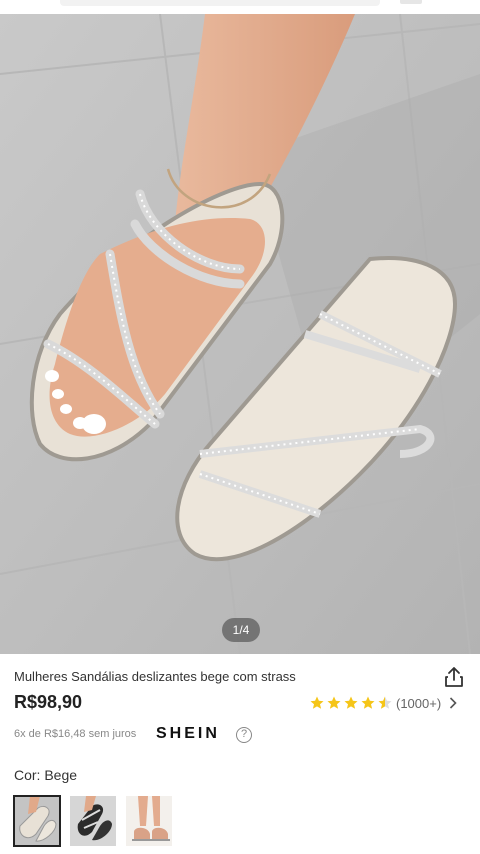 The width and height of the screenshot is (480, 854). I want to click on top-bar-shape-right, so click(411, 2).